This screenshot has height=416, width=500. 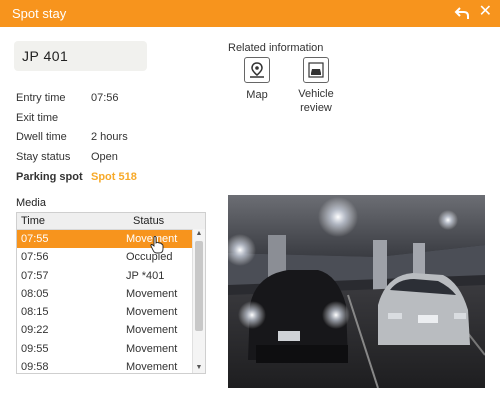 I want to click on detail-value: 2 hours, so click(x=109, y=137).